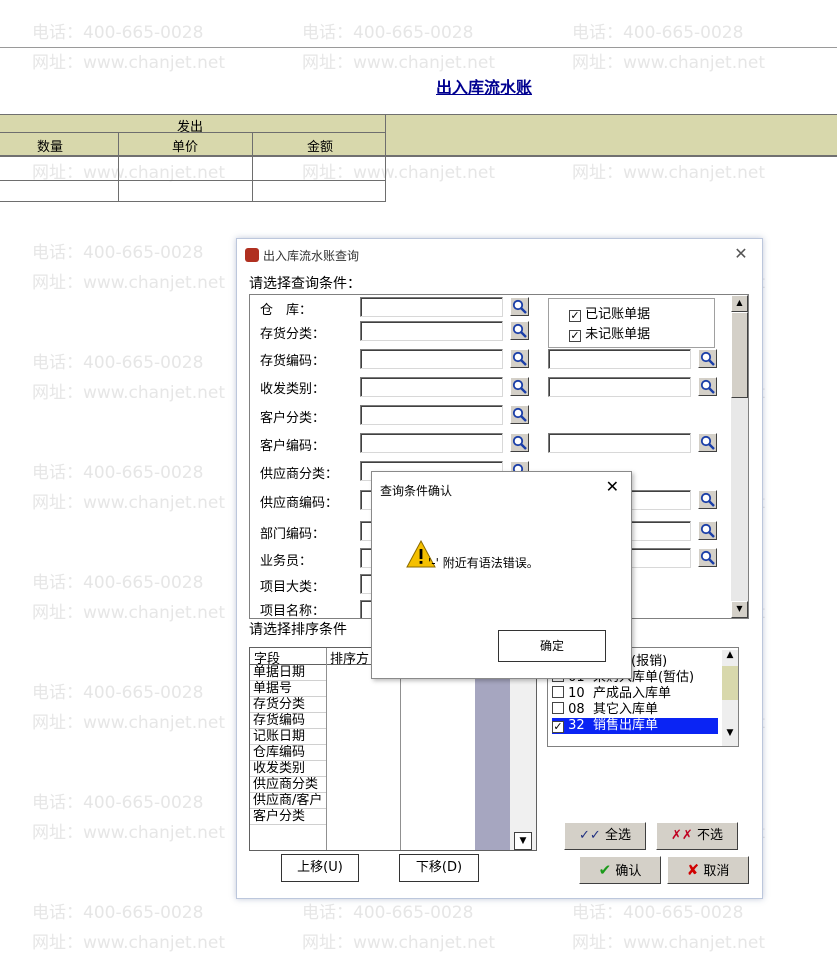 The width and height of the screenshot is (837, 953). Describe the element at coordinates (288, 721) in the screenshot. I see `sort-row: 存货编码` at that location.